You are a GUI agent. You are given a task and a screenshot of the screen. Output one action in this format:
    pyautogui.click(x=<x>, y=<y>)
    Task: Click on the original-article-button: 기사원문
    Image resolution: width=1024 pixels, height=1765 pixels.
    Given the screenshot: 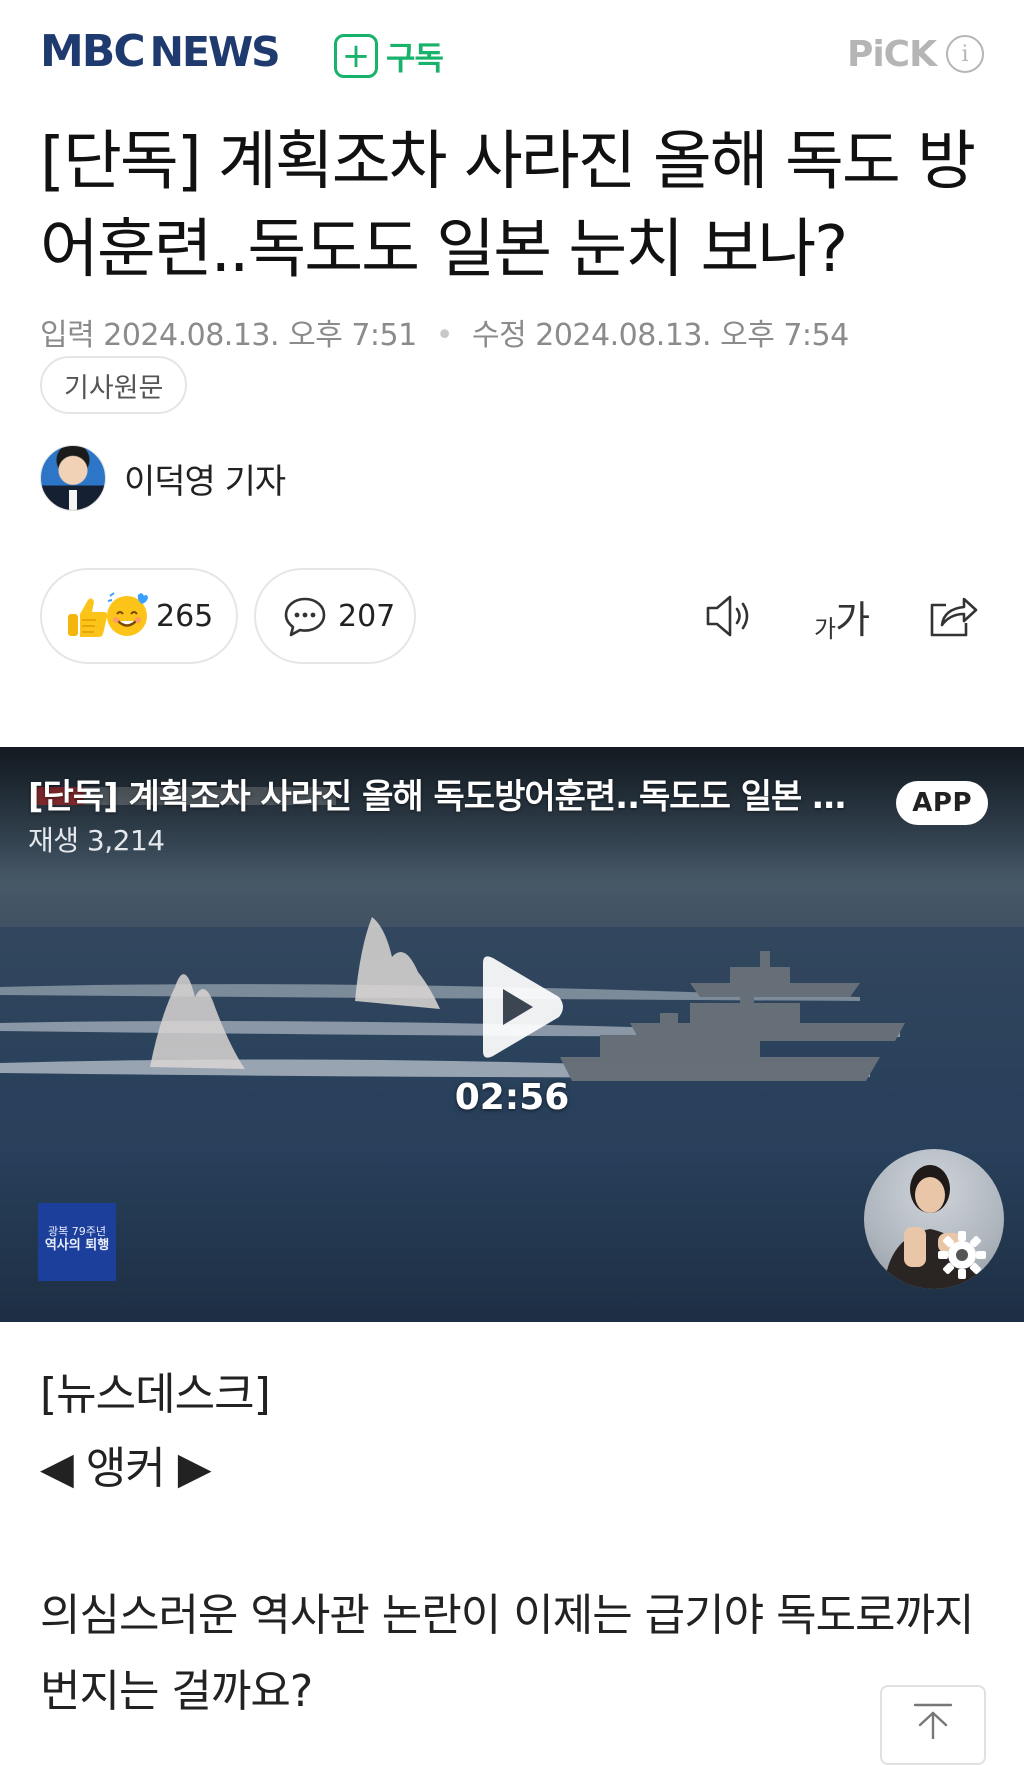 What is the action you would take?
    pyautogui.click(x=114, y=385)
    